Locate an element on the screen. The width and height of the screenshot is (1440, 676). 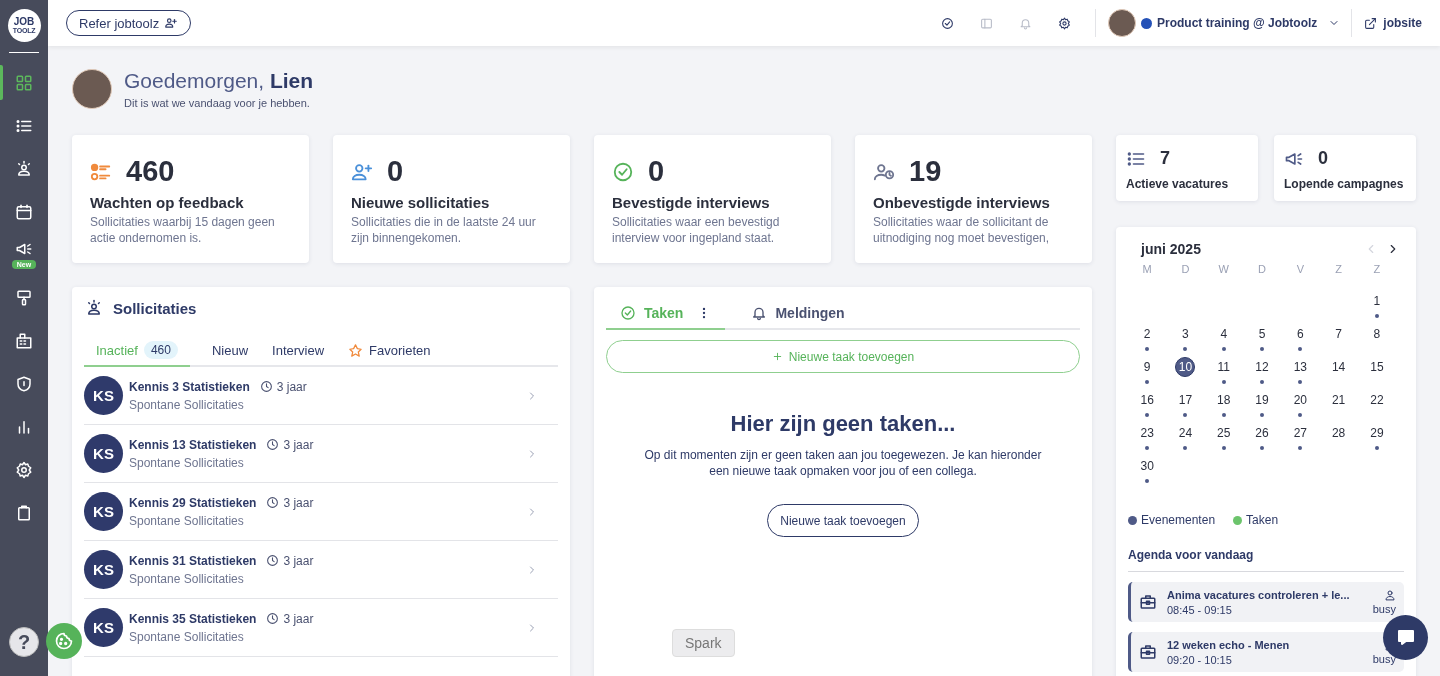
calendar-day: 4 is located at coordinates (1223, 334).